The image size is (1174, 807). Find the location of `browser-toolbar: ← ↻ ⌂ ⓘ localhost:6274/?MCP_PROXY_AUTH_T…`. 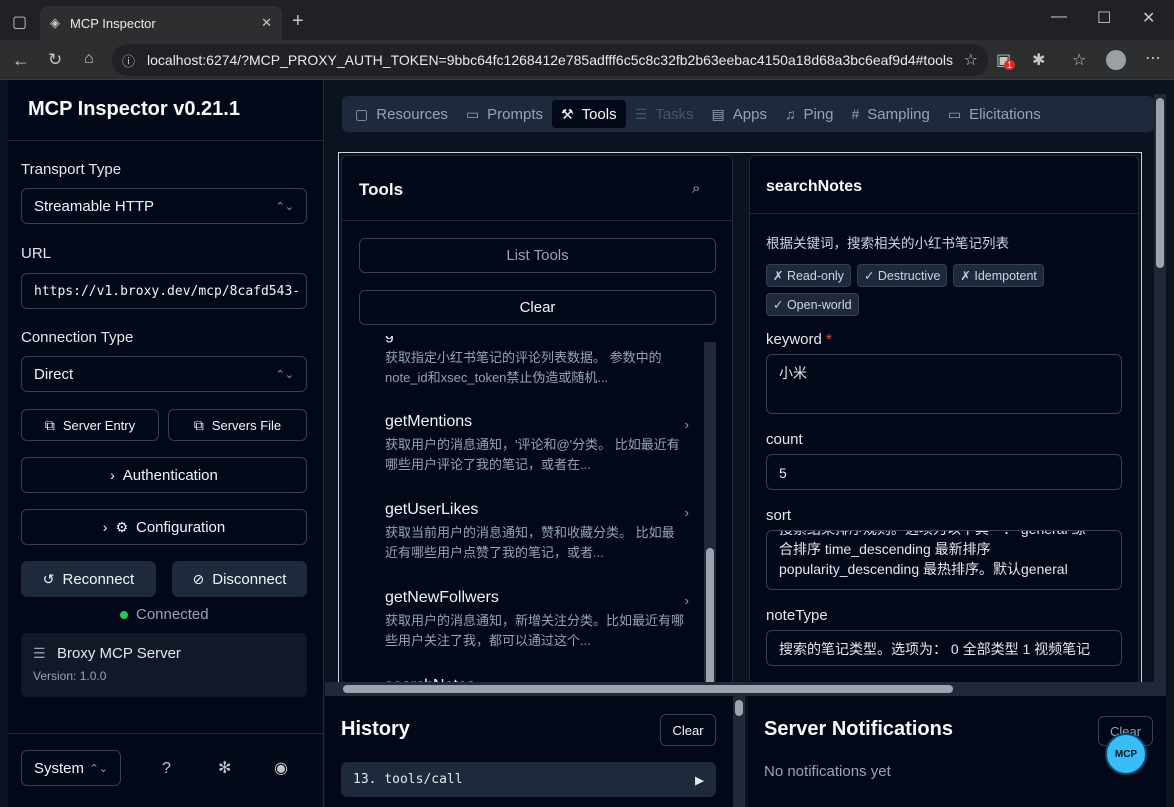

browser-toolbar: ← ↻ ⌂ ⓘ localhost:6274/?MCP_PROXY_AUTH_T… is located at coordinates (587, 60).